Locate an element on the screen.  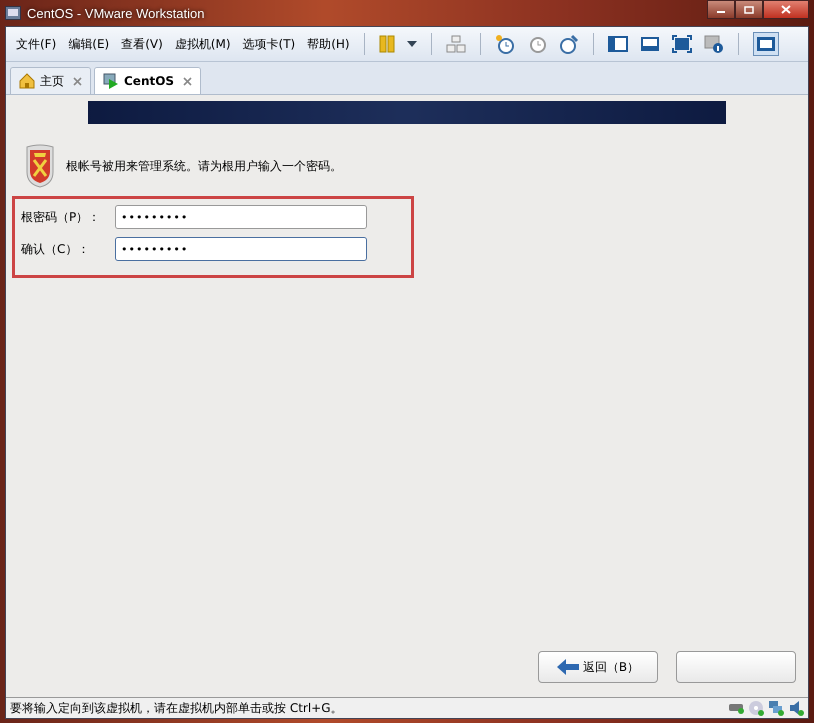
close-button is located at coordinates (786, 9).